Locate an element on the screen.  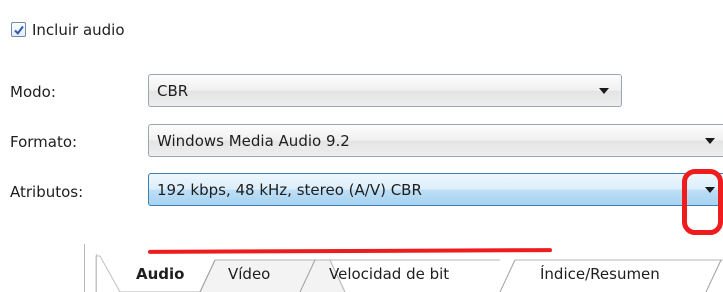
tab-index-summary: Índice/Resumen is located at coordinates (600, 274).